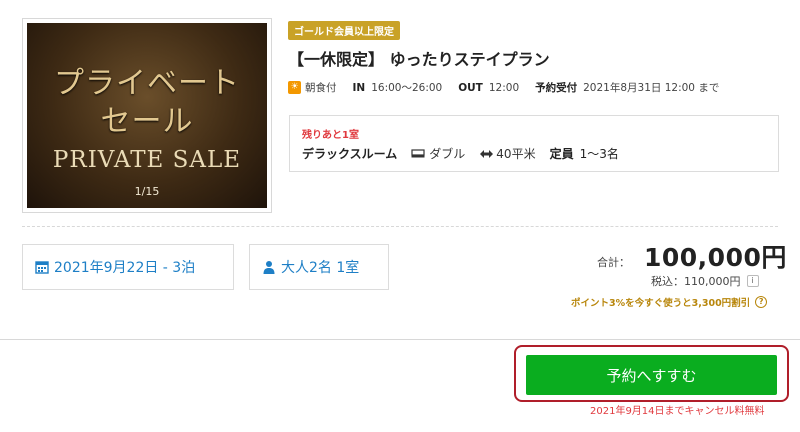 The image size is (800, 432). What do you see at coordinates (715, 257) in the screenshot?
I see `total-price: 100,000円` at bounding box center [715, 257].